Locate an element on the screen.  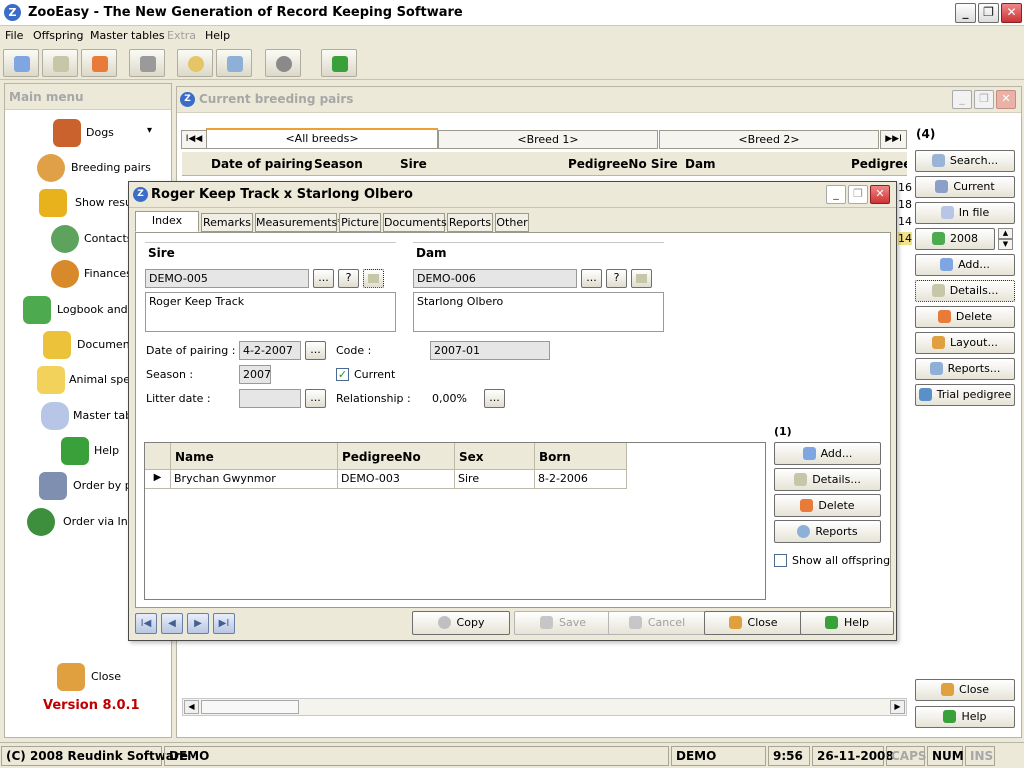
next-record-button: ▶ is located at coordinates (198, 623).